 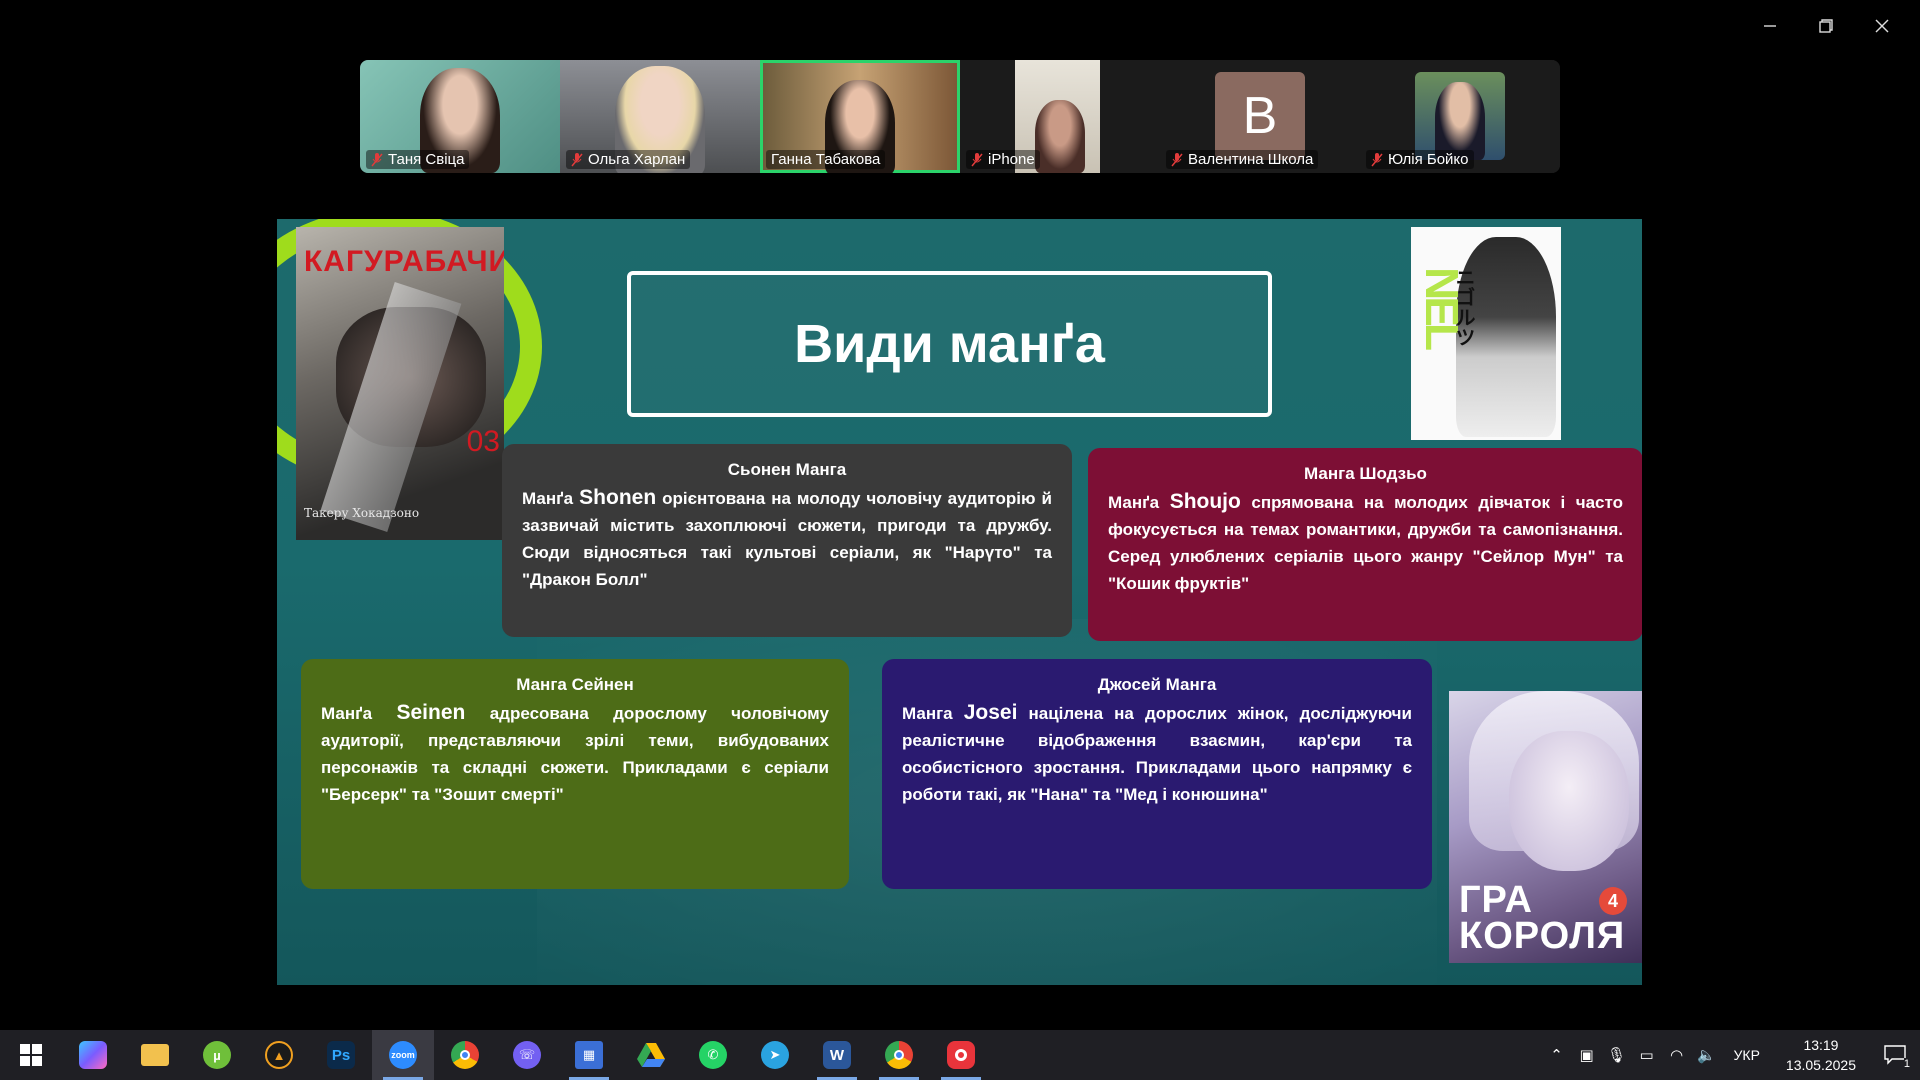 I want to click on system-tray: ⌃ ▣ 🎙 ▭ ◠ 🔈 УКР 13:19 13.05.2025 1, so click(x=1731, y=1055).